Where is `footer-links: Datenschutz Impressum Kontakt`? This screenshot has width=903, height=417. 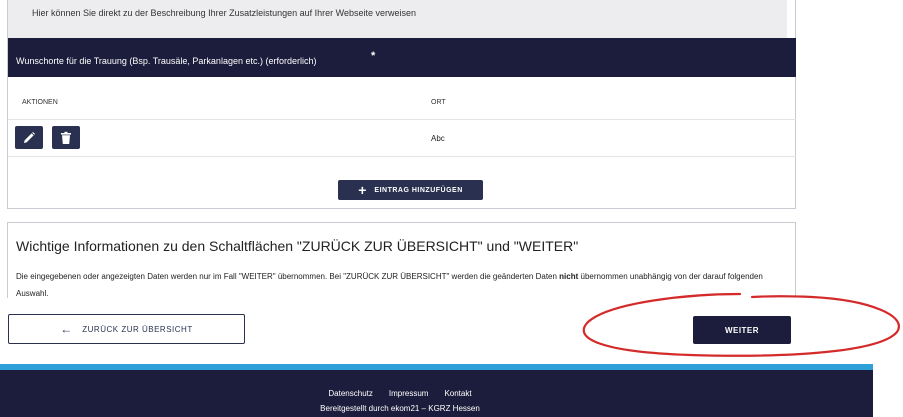 footer-links: Datenschutz Impressum Kontakt is located at coordinates (400, 393).